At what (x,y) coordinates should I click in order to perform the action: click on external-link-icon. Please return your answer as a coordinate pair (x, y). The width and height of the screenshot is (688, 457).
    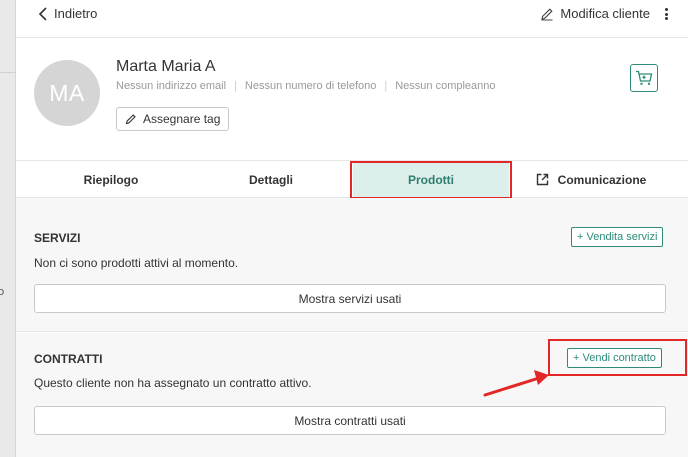
    Looking at the image, I should click on (542, 179).